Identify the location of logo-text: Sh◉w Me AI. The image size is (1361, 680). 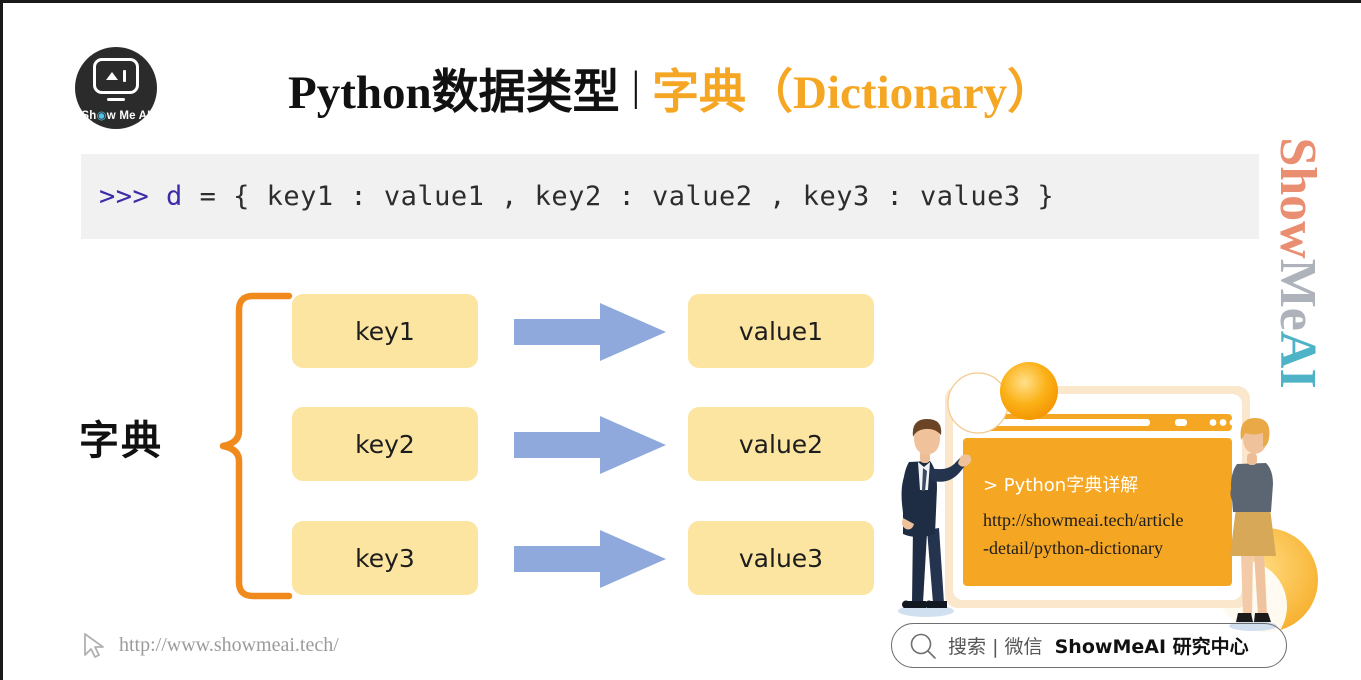
(116, 116).